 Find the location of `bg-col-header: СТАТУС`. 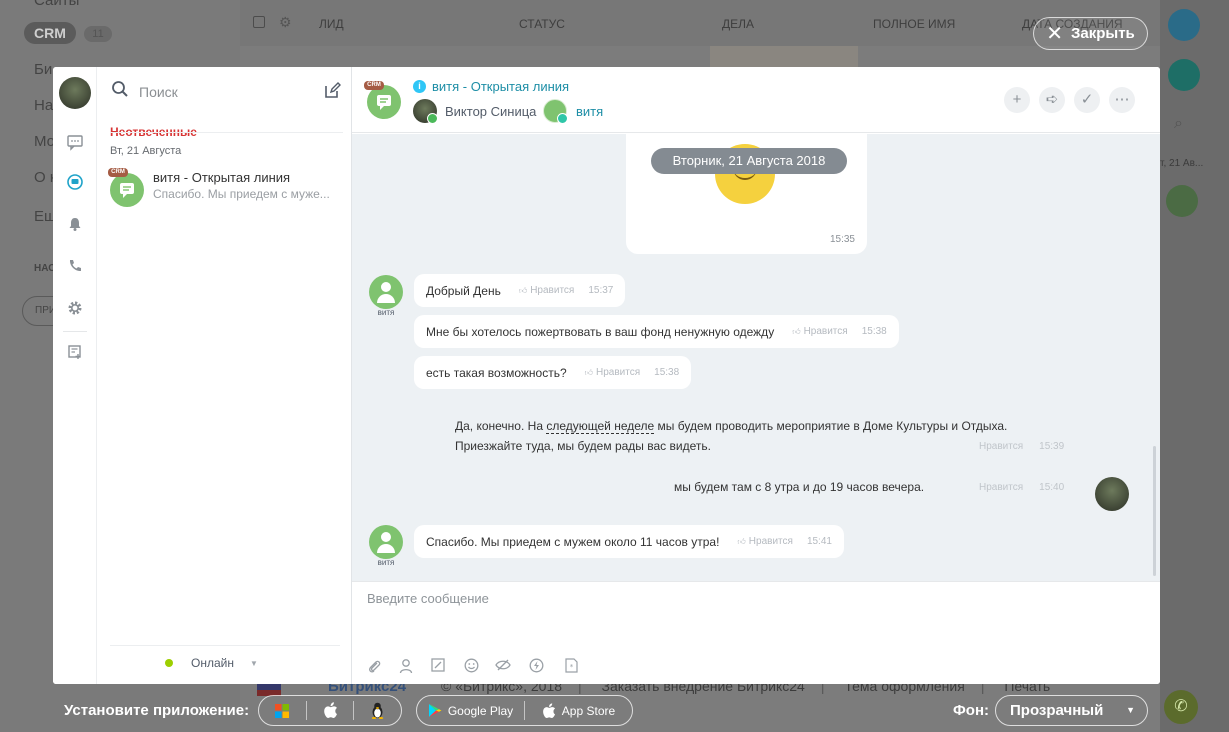

bg-col-header: СТАТУС is located at coordinates (542, 24).